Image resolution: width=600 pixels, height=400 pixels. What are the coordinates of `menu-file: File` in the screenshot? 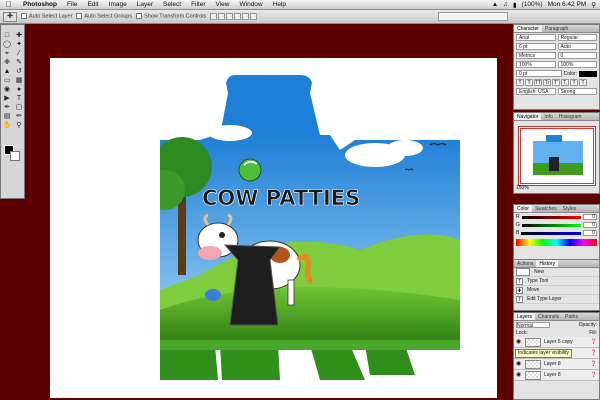 It's located at (72, 5).